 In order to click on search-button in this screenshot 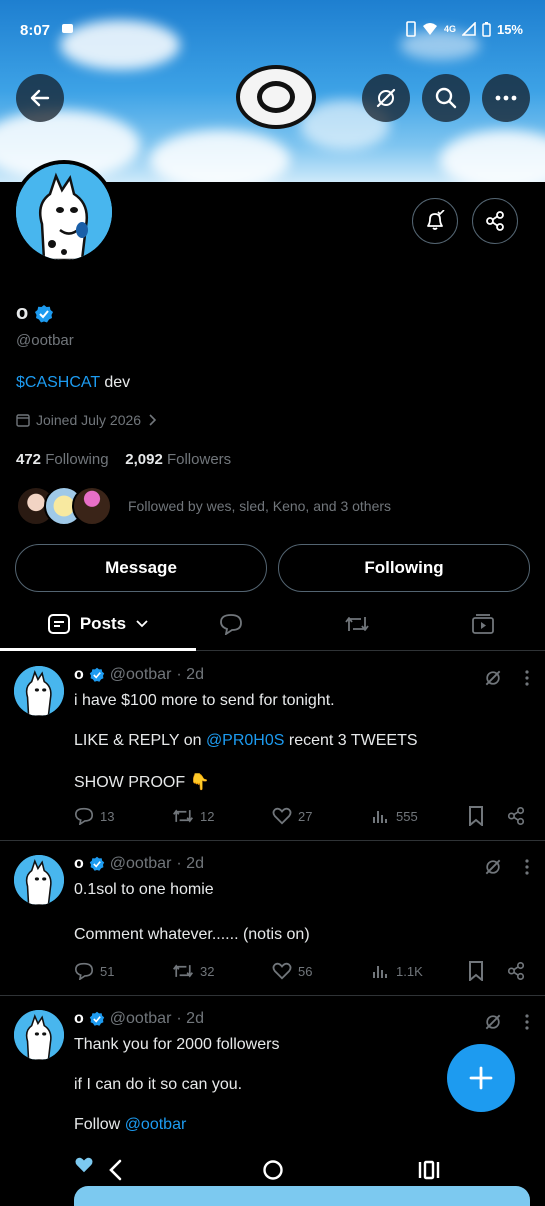, I will do `click(446, 98)`.